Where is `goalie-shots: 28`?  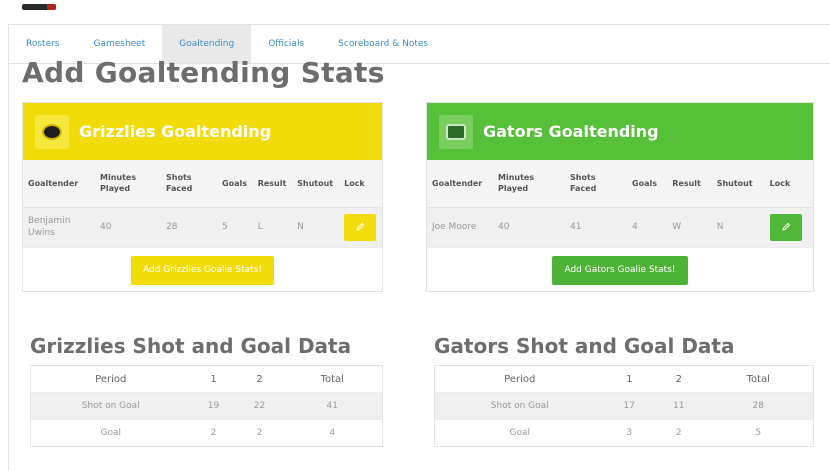
goalie-shots: 28 is located at coordinates (189, 227).